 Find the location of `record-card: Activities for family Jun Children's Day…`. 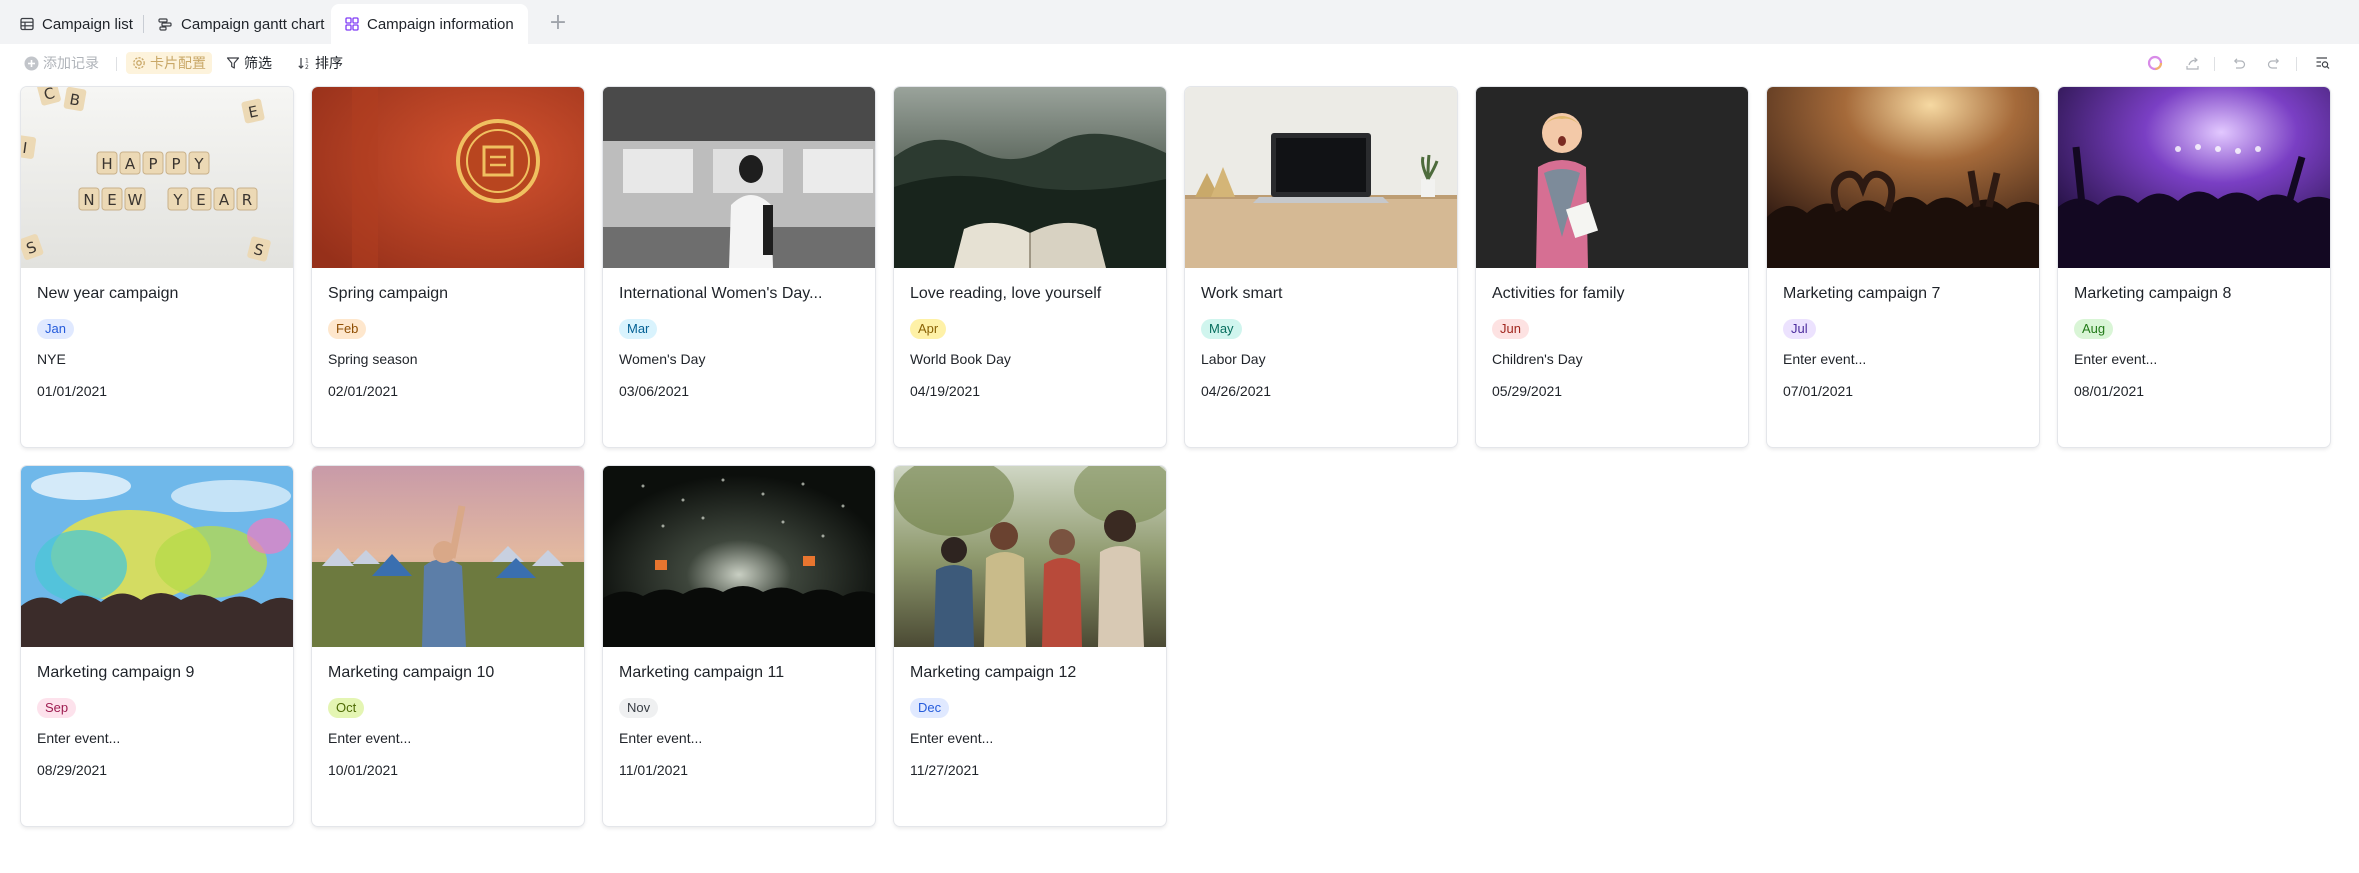

record-card: Activities for family Jun Children's Day… is located at coordinates (1612, 267).